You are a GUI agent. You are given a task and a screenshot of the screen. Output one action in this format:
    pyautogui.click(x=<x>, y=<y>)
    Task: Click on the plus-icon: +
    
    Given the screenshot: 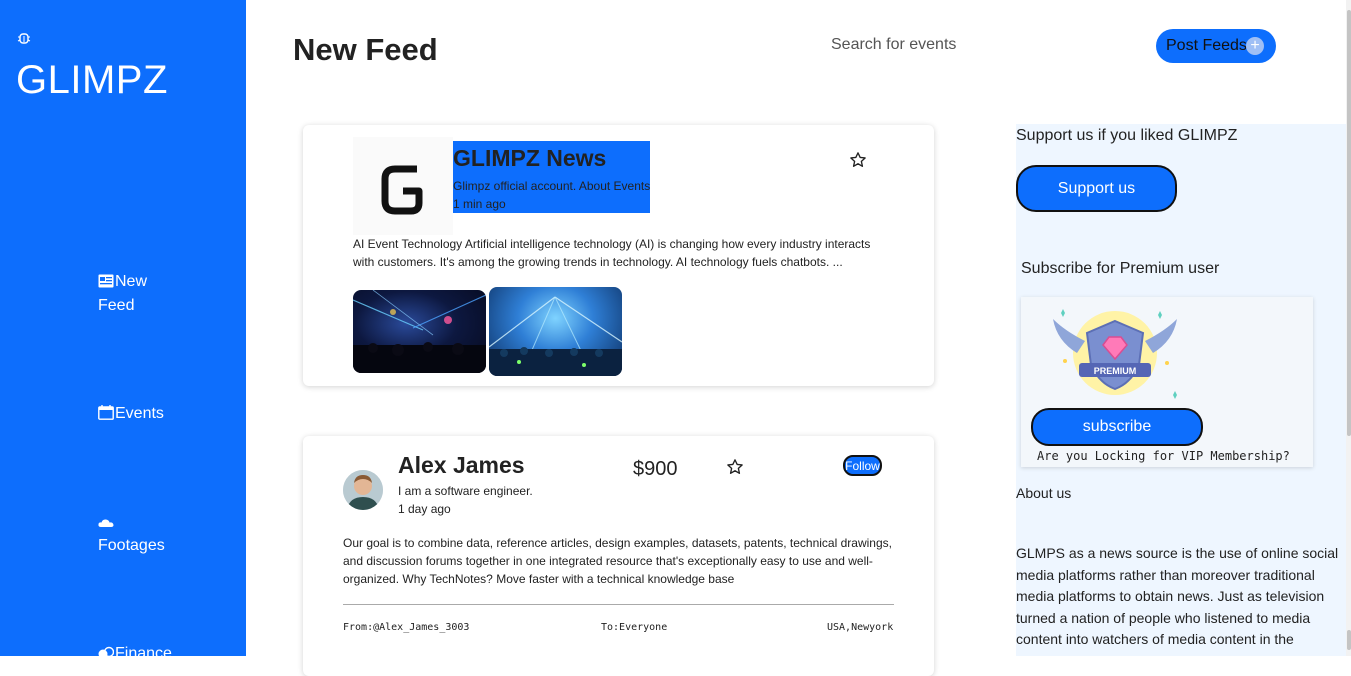 What is the action you would take?
    pyautogui.click(x=1255, y=46)
    